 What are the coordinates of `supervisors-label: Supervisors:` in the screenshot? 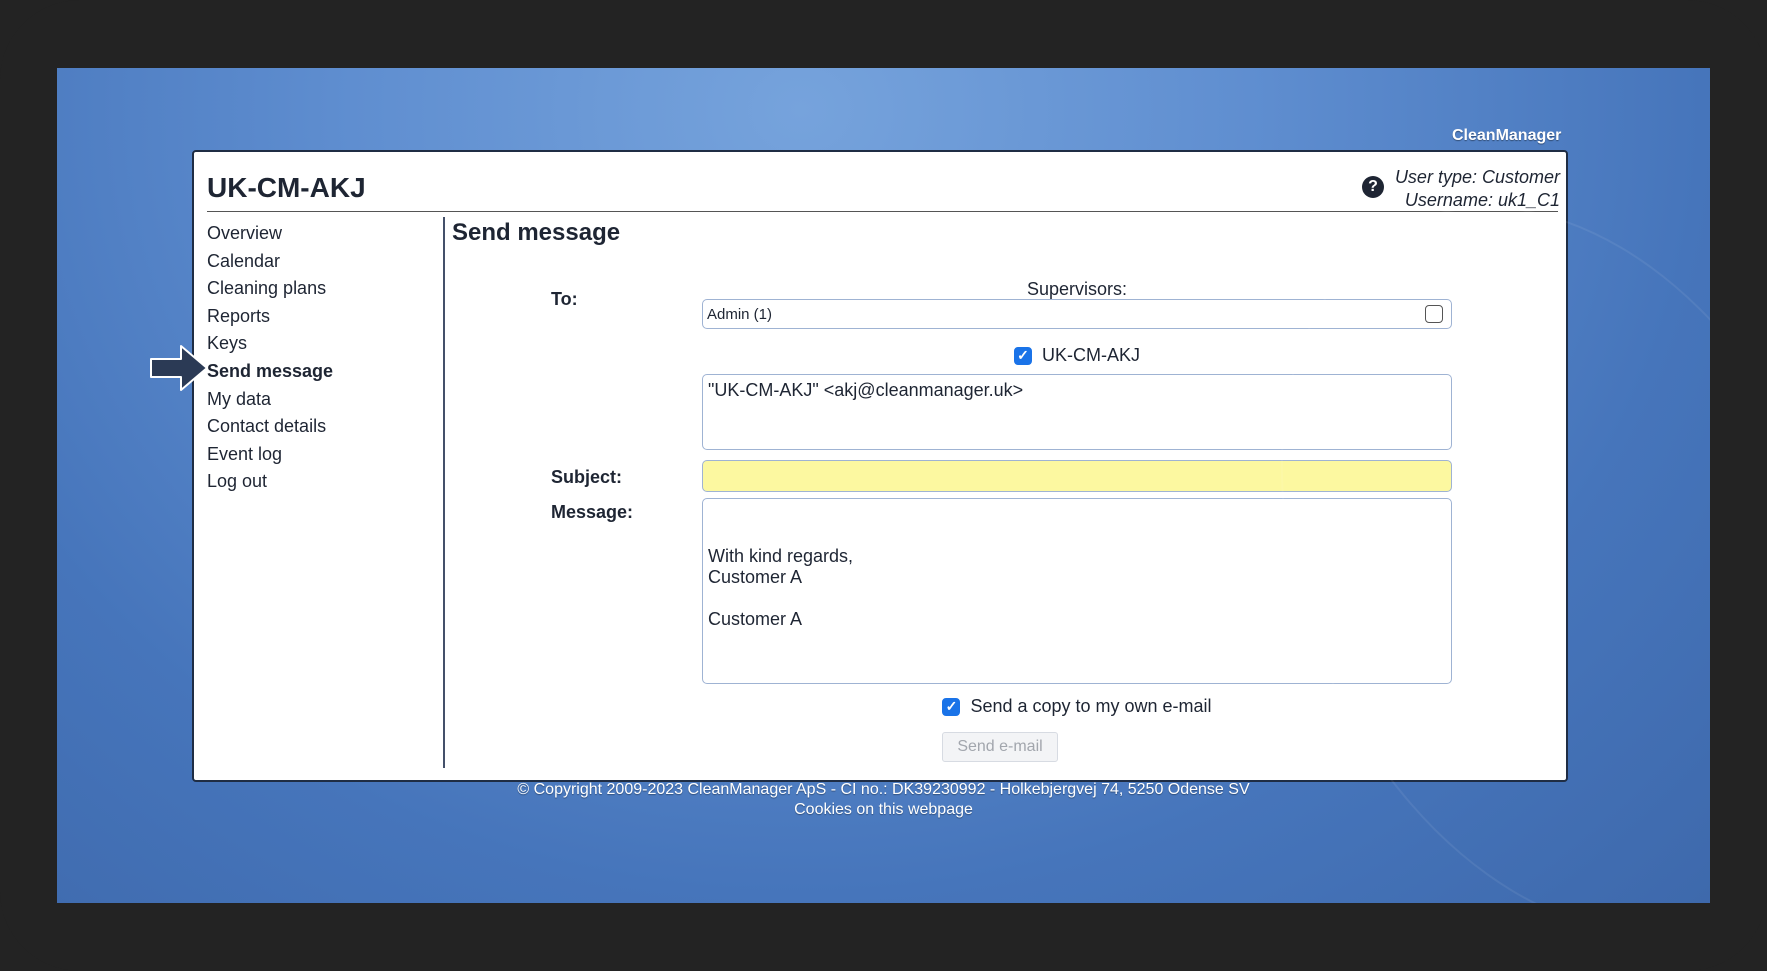 It's located at (1077, 289).